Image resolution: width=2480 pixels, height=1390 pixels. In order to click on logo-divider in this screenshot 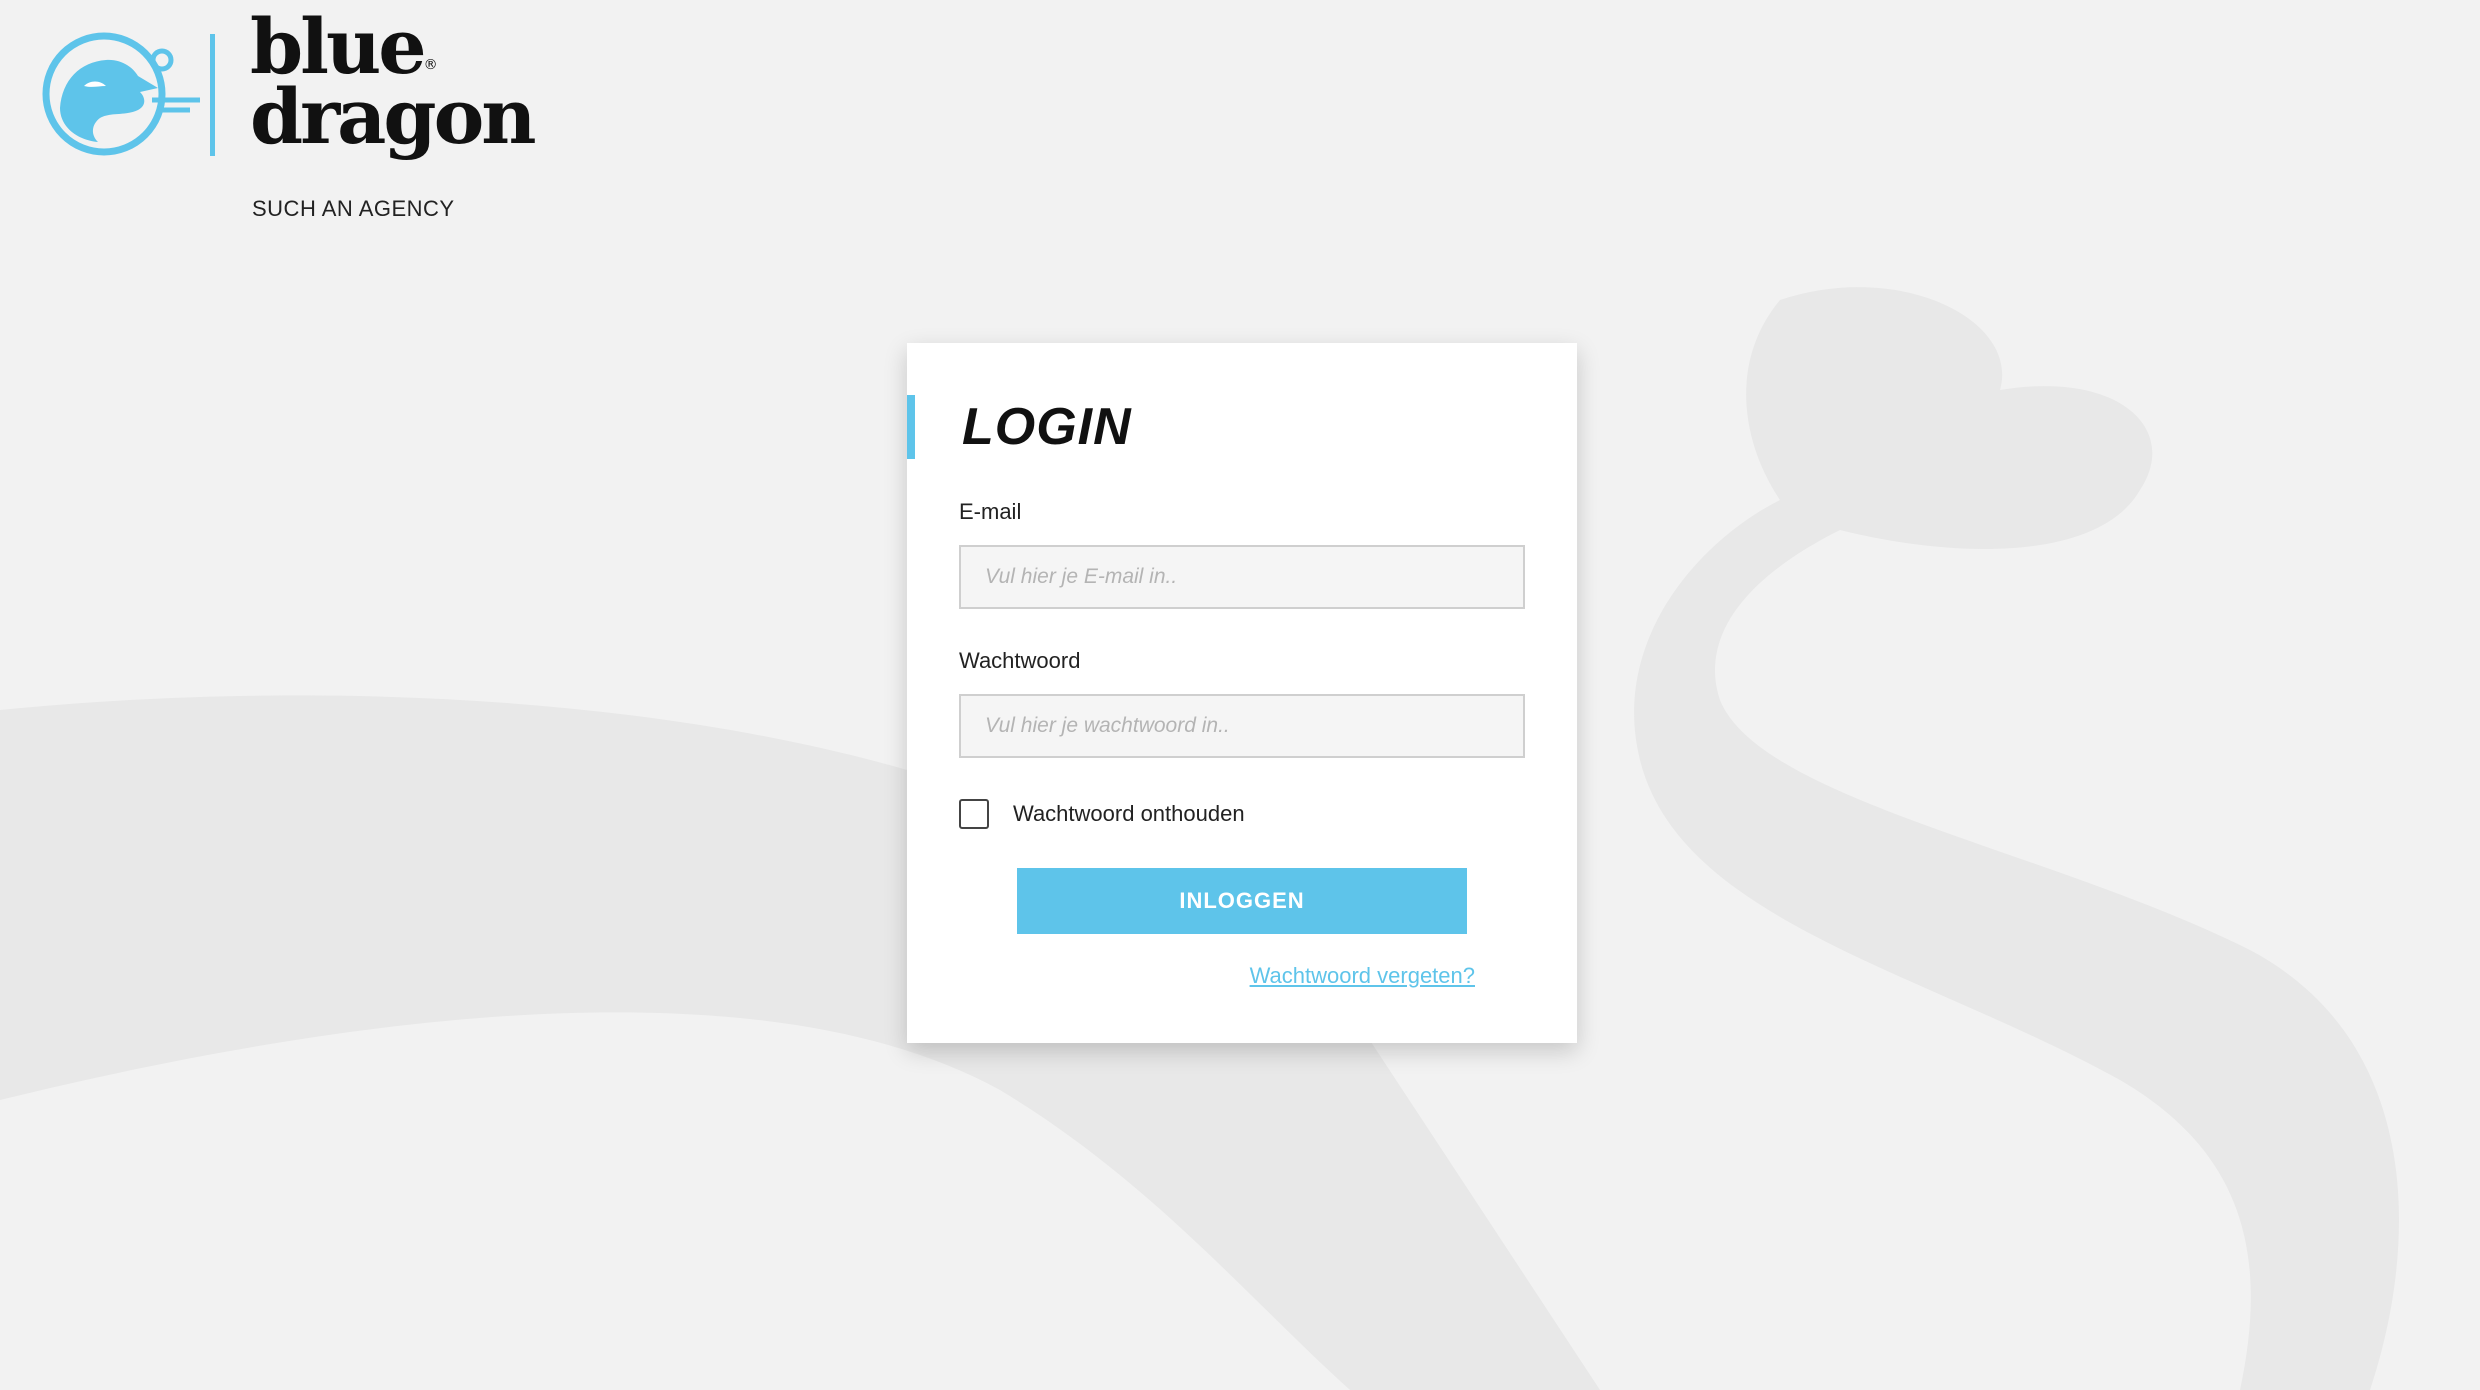, I will do `click(212, 95)`.